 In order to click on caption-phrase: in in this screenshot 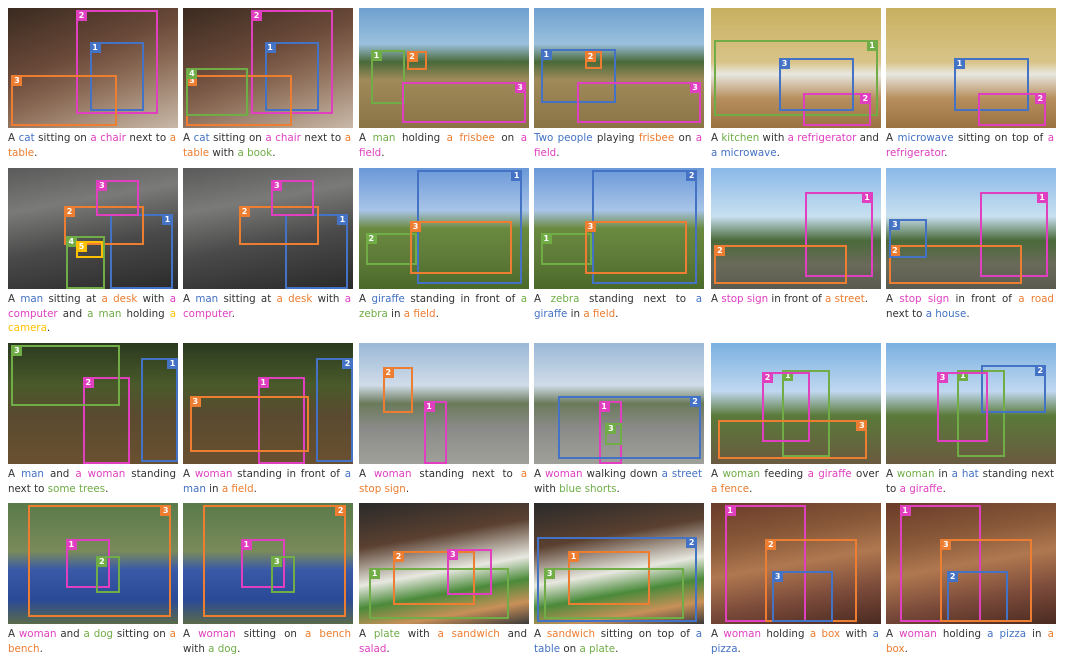, I will do `click(575, 313)`.